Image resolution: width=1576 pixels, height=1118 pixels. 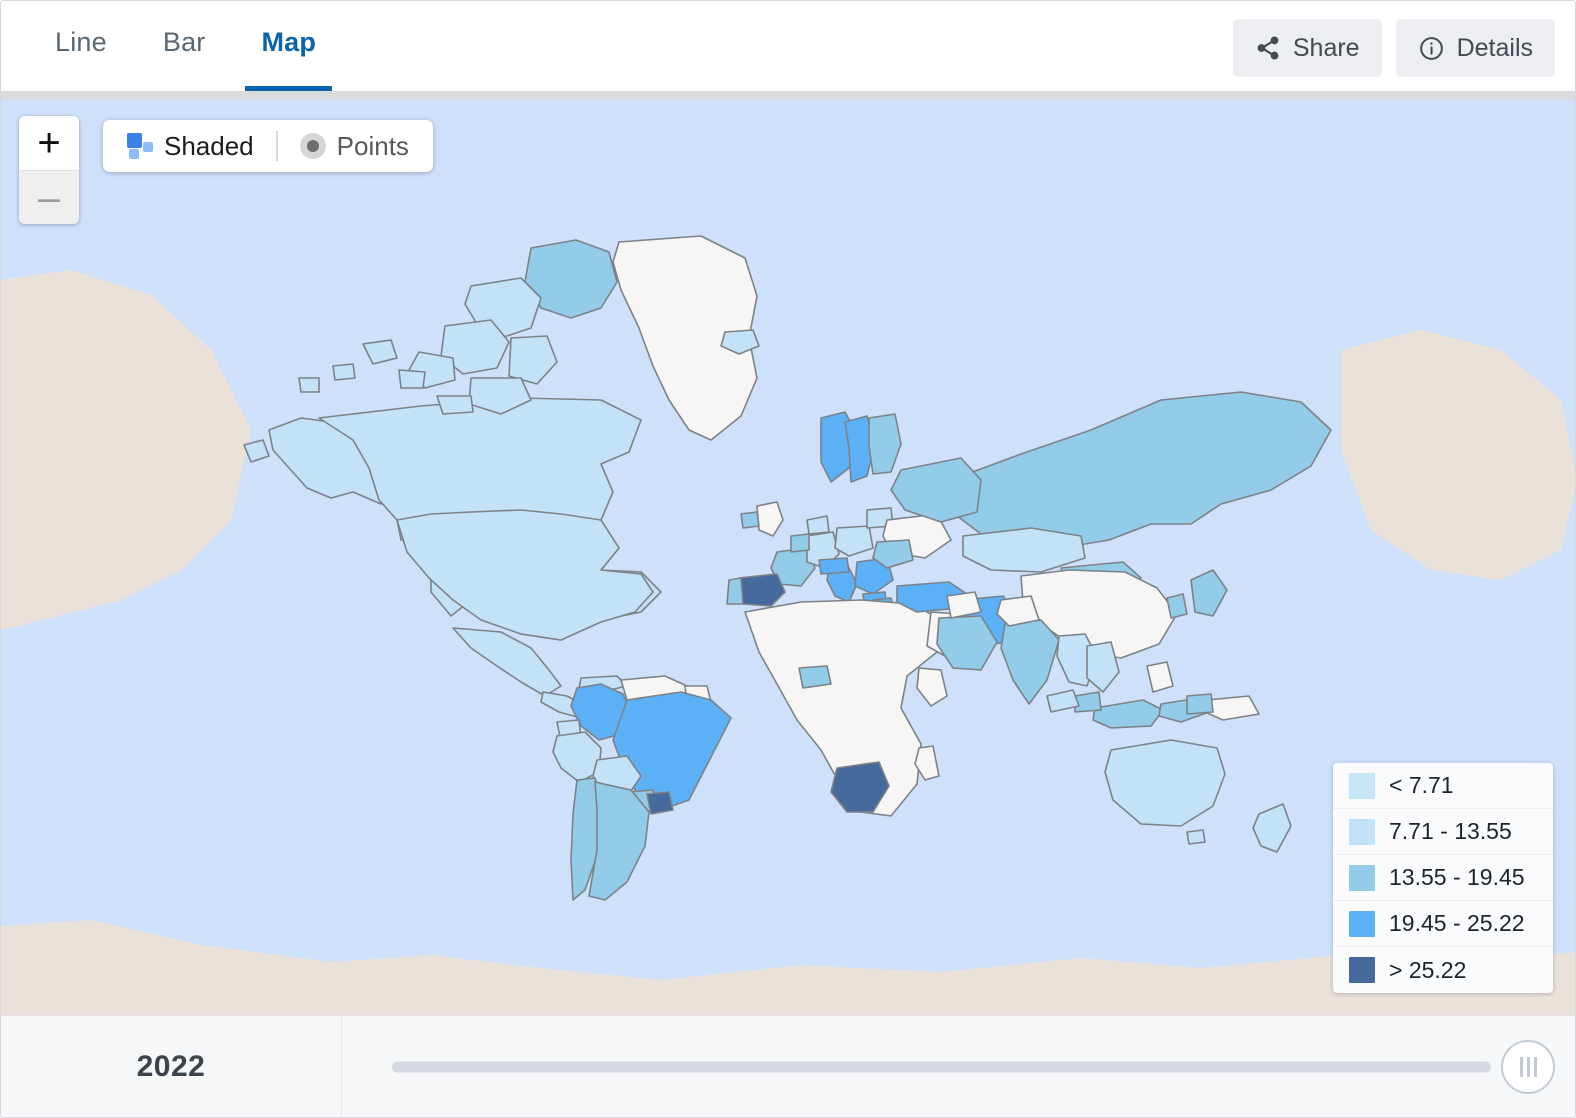 I want to click on slider-handle, so click(x=1528, y=1066).